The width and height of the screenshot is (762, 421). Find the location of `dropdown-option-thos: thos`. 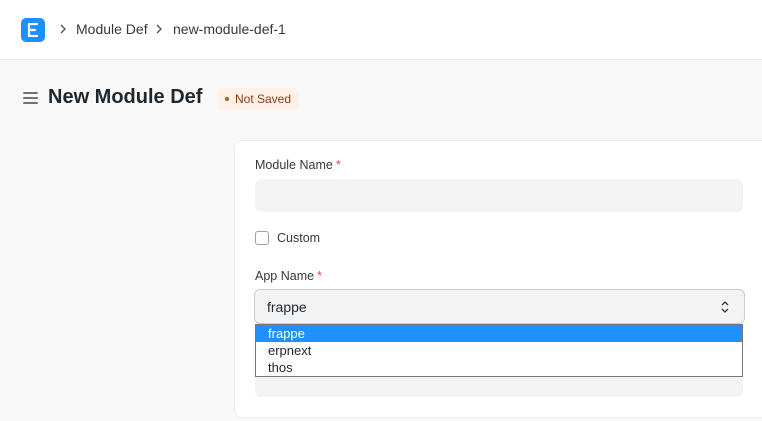

dropdown-option-thos: thos is located at coordinates (499, 367).